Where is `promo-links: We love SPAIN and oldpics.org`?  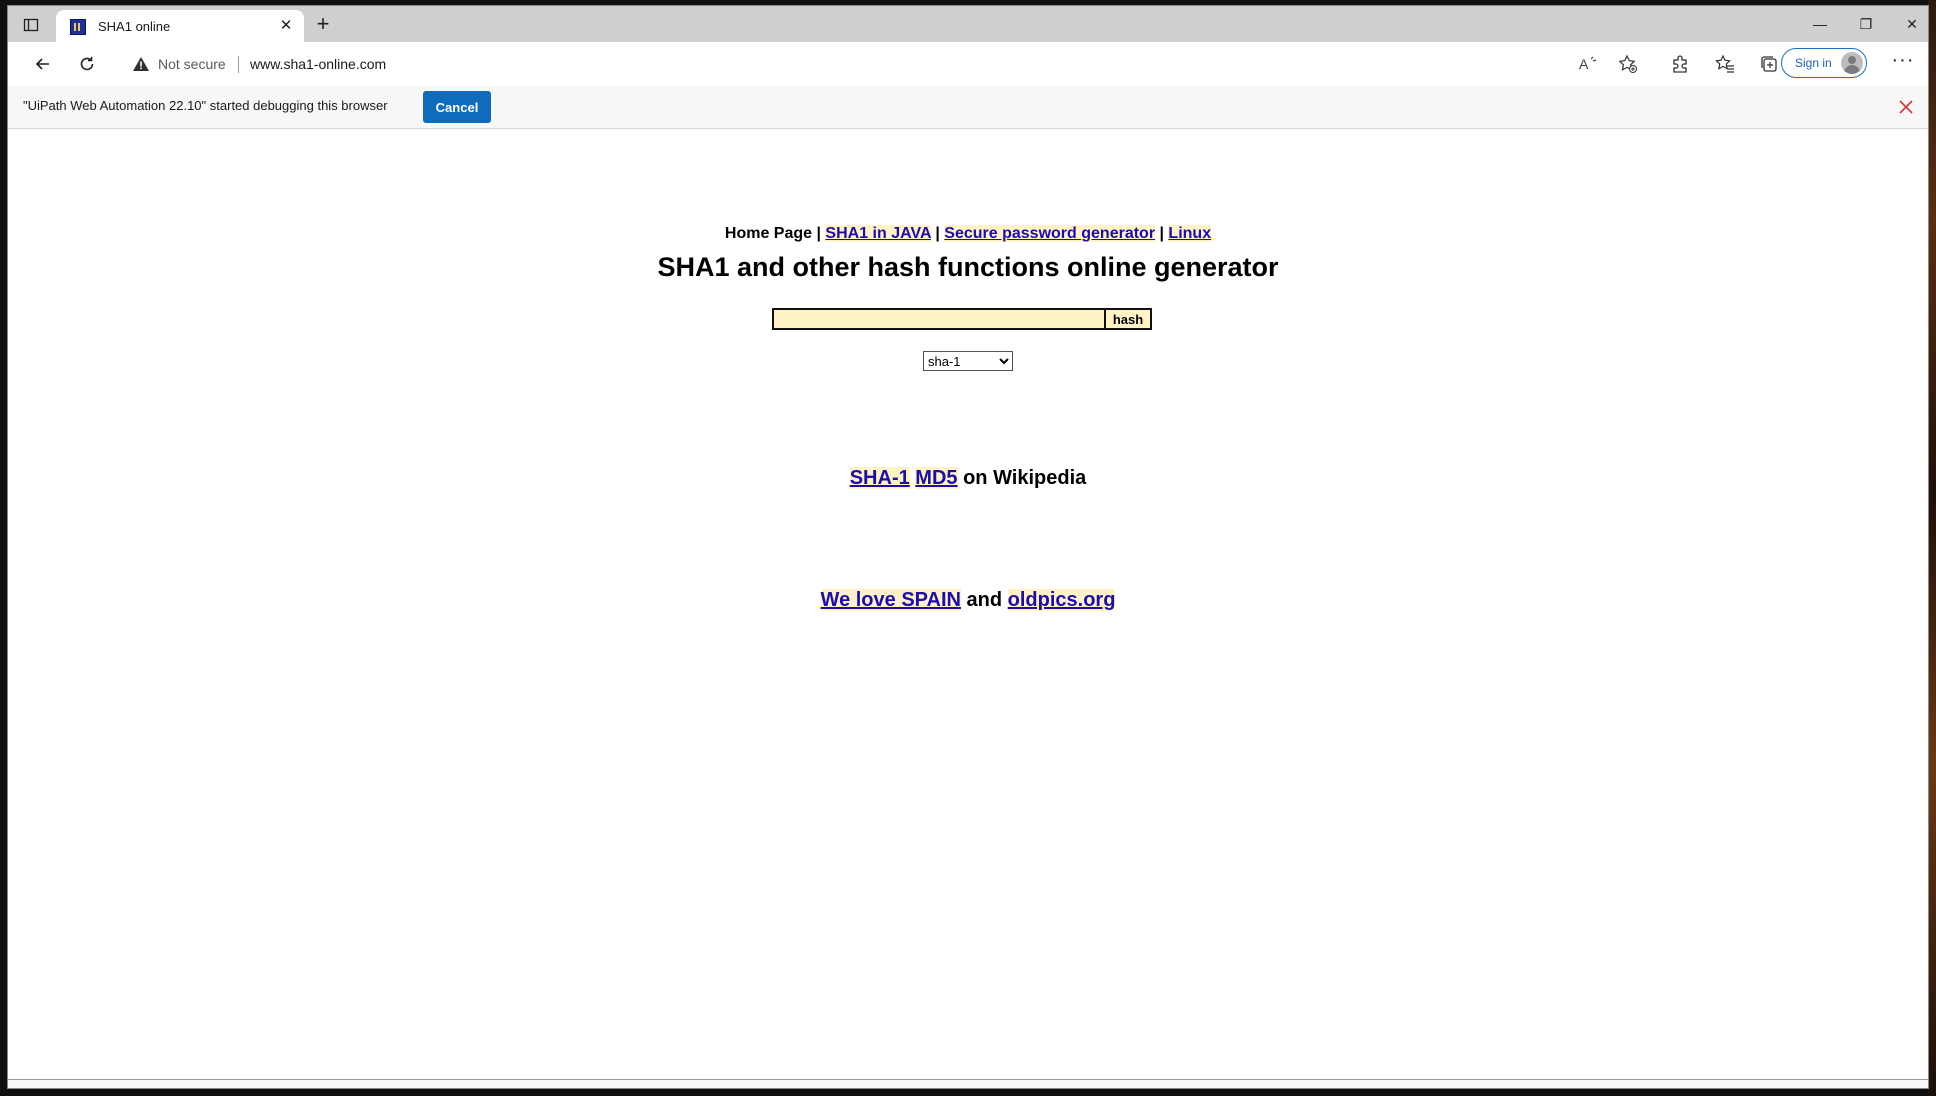 promo-links: We love SPAIN and oldpics.org is located at coordinates (968, 600).